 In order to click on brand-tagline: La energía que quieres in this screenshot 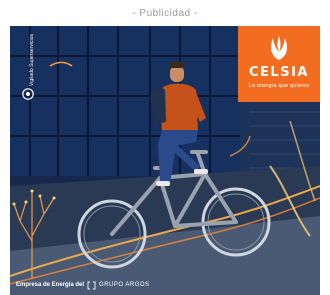, I will do `click(279, 86)`.